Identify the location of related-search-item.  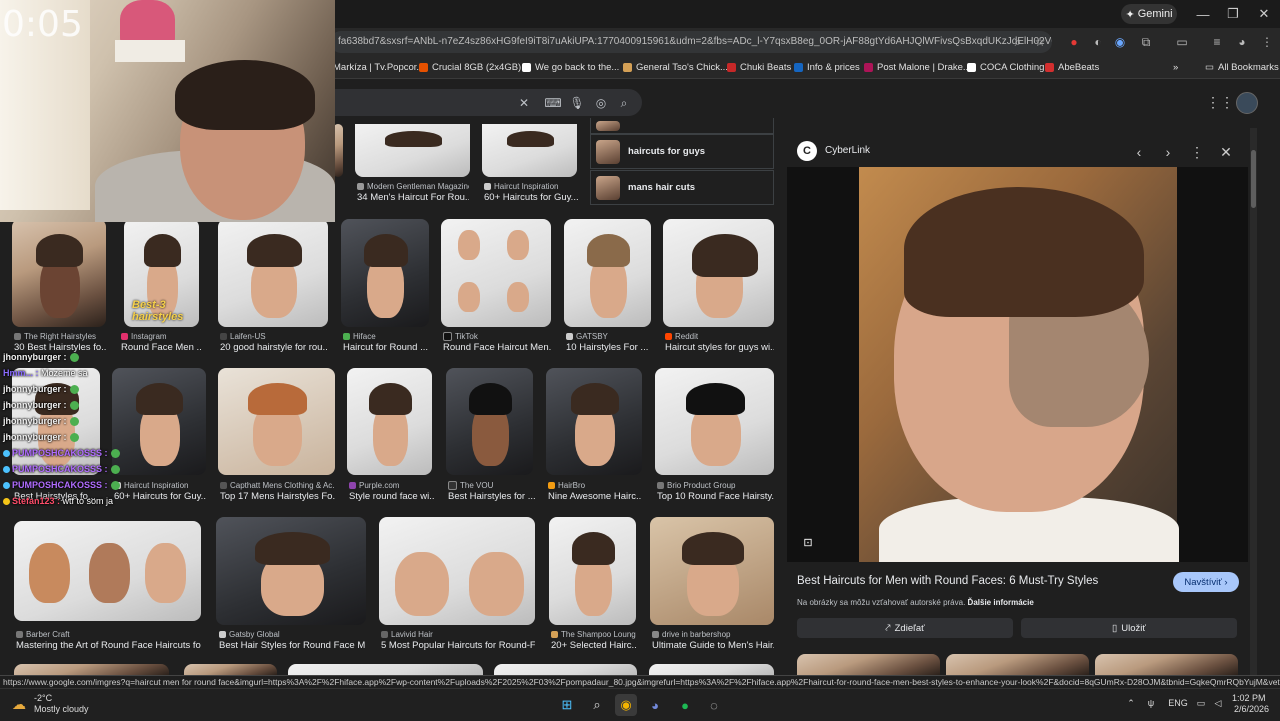
(682, 126).